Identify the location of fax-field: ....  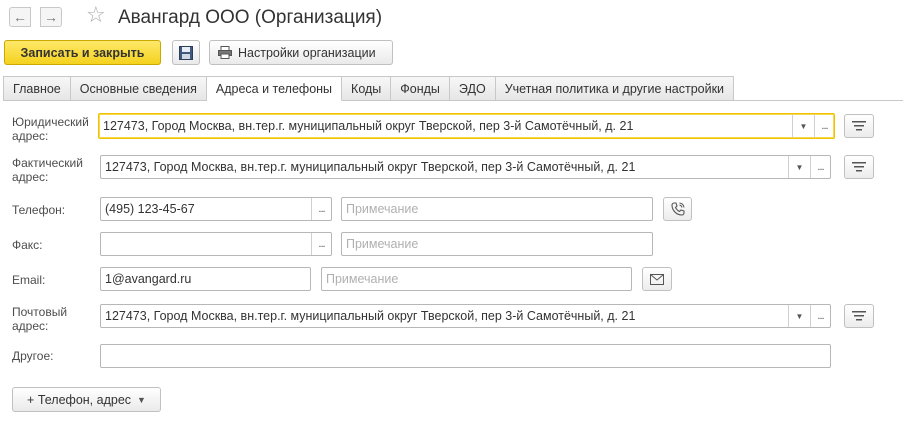
(216, 244).